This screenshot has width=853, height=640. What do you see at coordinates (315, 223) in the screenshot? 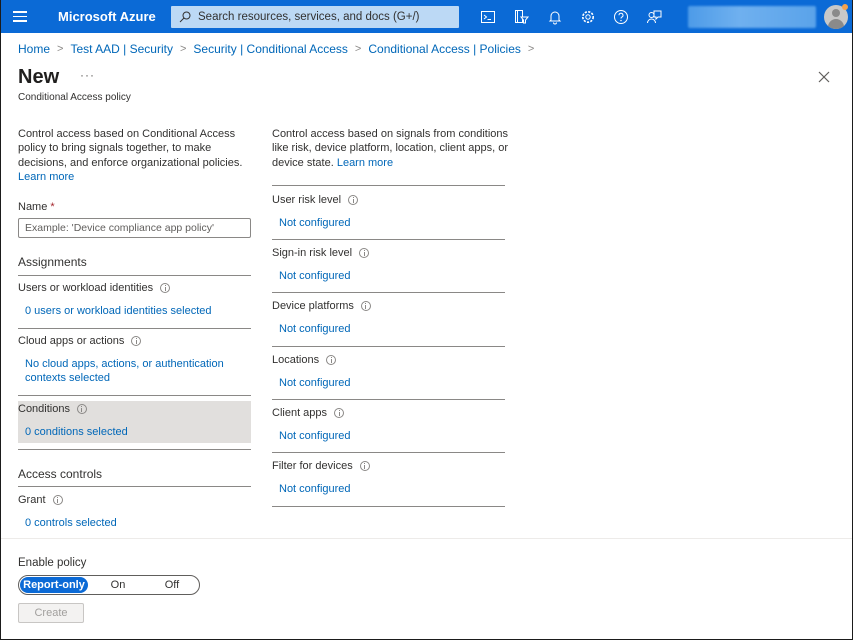
I see `user-risk-link: Not configured` at bounding box center [315, 223].